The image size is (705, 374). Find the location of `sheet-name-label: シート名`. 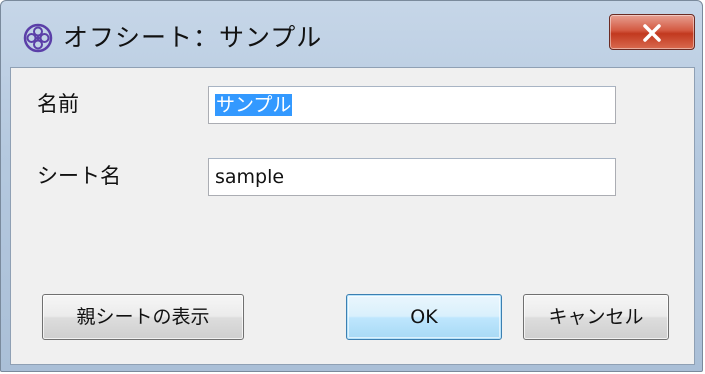

sheet-name-label: シート名 is located at coordinates (79, 176).